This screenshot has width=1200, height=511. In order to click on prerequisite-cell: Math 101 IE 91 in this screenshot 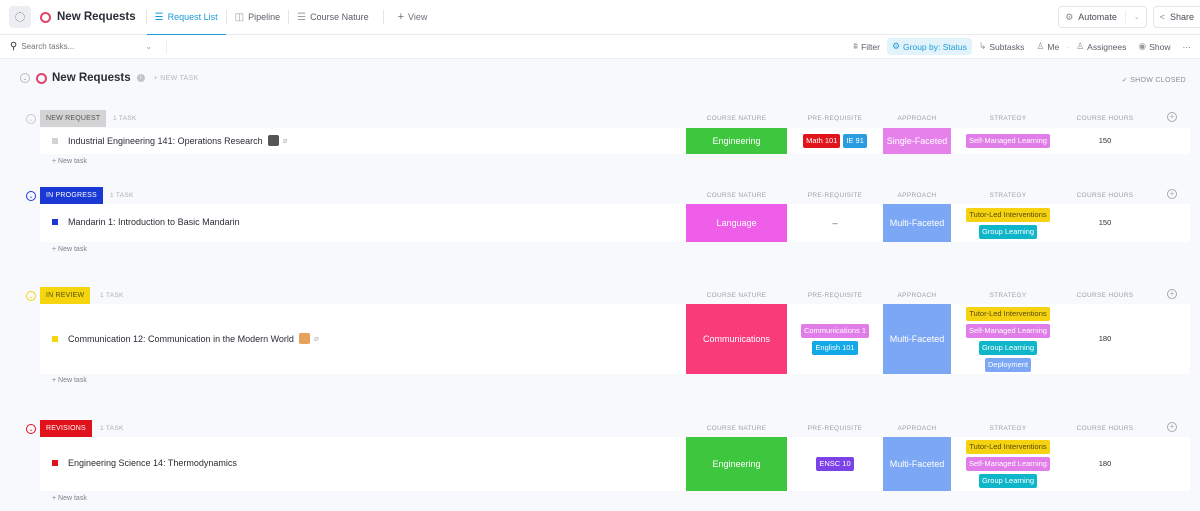, I will do `click(835, 141)`.